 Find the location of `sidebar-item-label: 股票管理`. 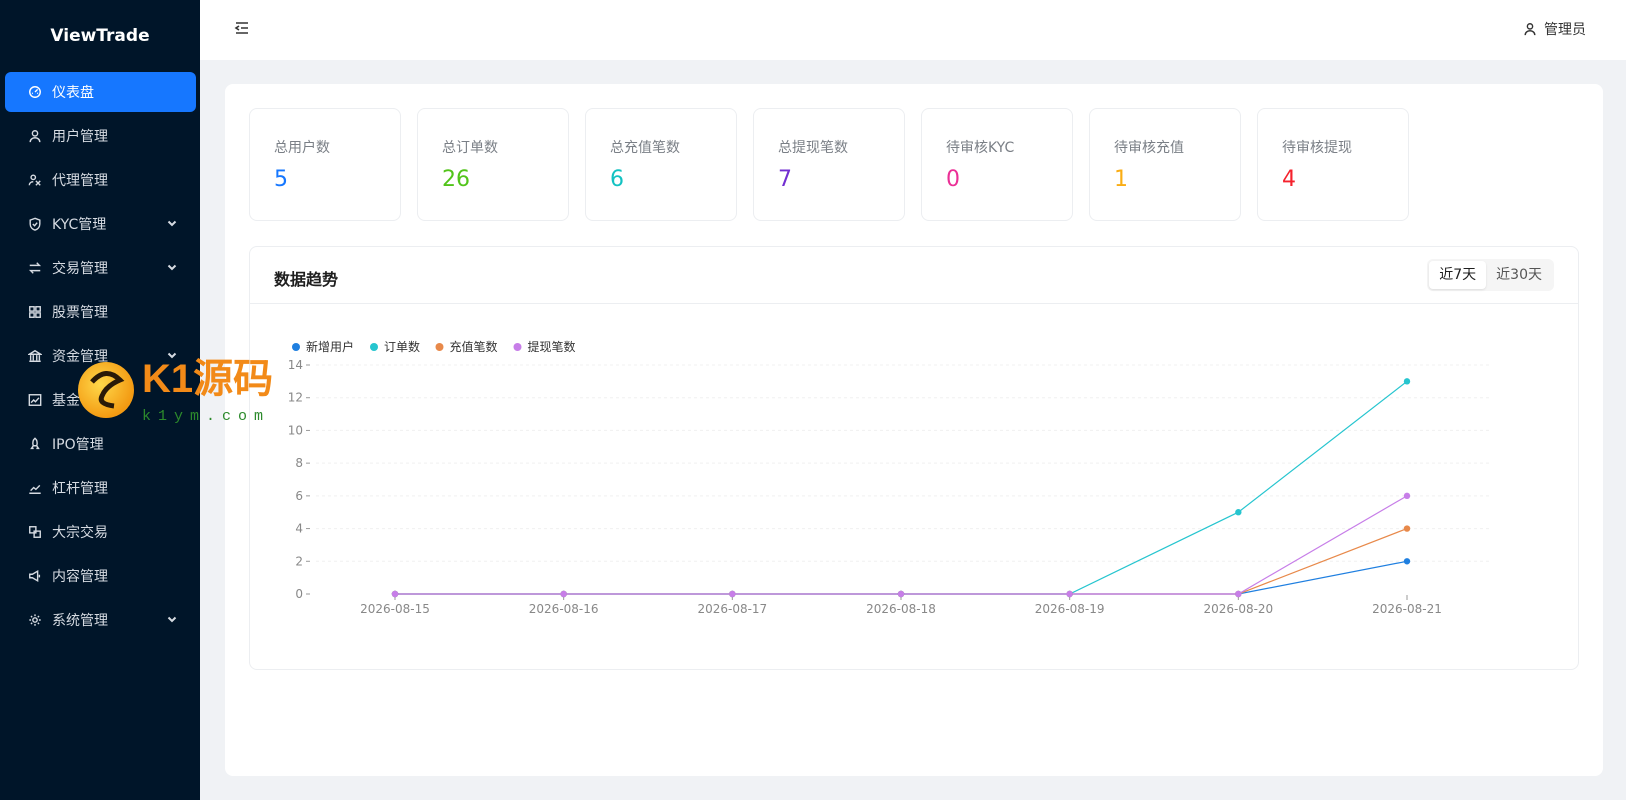

sidebar-item-label: 股票管理 is located at coordinates (80, 313).